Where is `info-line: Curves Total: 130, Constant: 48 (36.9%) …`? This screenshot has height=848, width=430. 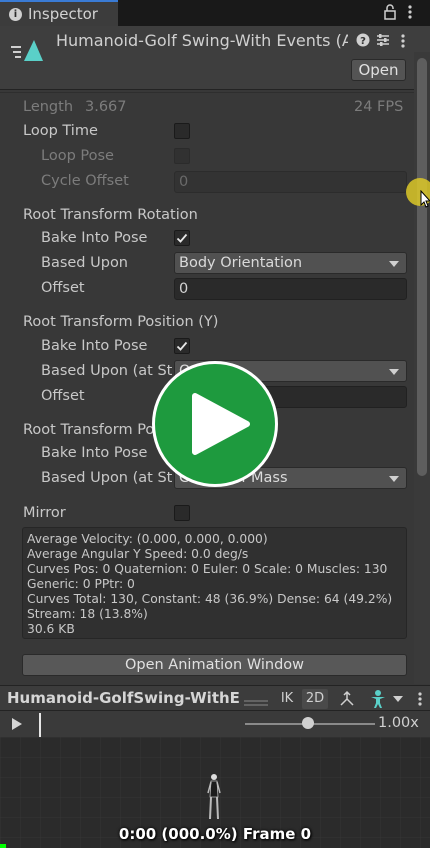 info-line: Curves Total: 130, Constant: 48 (36.9%) … is located at coordinates (210, 599).